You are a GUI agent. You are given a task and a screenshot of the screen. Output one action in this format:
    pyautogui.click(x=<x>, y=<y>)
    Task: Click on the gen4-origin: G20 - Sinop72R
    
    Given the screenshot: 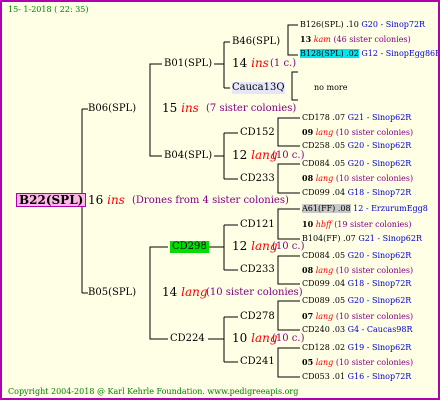 What is the action you would take?
    pyautogui.click(x=393, y=24)
    